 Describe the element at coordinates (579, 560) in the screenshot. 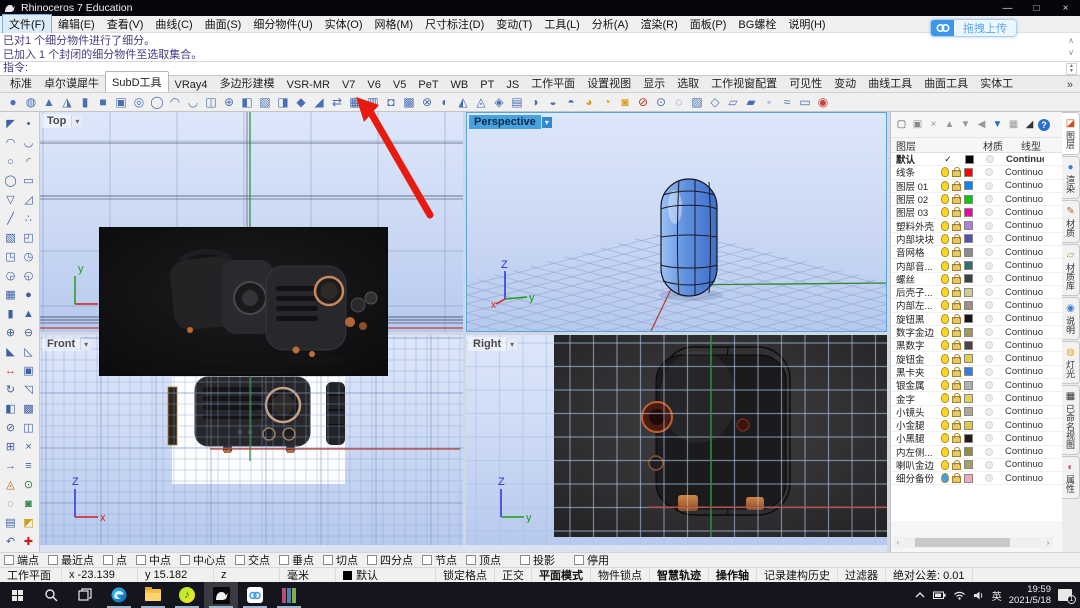

I see `checkbox` at that location.